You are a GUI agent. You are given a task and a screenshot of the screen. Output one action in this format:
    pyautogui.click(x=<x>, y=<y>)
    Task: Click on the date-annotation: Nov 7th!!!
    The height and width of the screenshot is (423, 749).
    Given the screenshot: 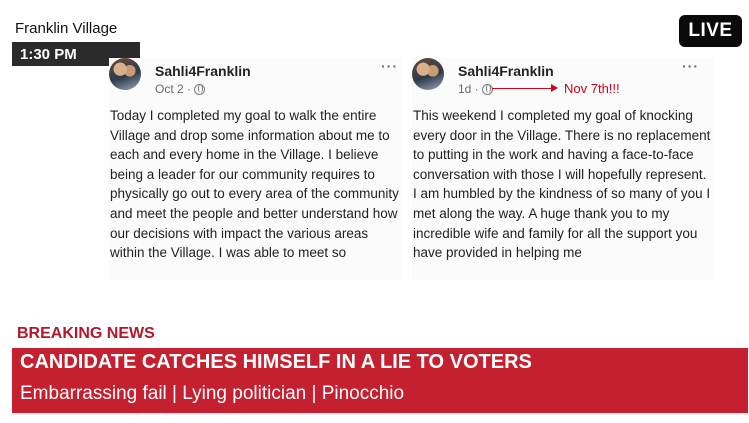 What is the action you would take?
    pyautogui.click(x=556, y=88)
    